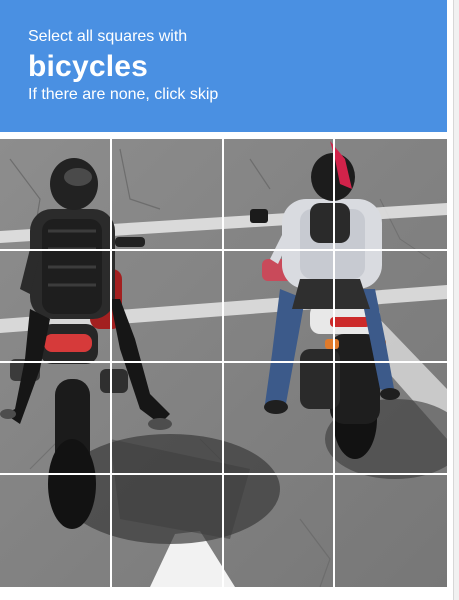  Describe the element at coordinates (108, 36) in the screenshot. I see `instruction-line: Select all squares with` at that location.